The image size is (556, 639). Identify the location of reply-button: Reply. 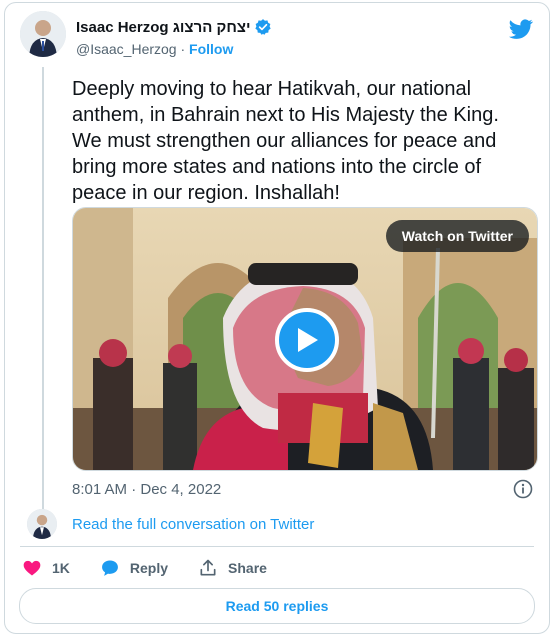
(134, 568).